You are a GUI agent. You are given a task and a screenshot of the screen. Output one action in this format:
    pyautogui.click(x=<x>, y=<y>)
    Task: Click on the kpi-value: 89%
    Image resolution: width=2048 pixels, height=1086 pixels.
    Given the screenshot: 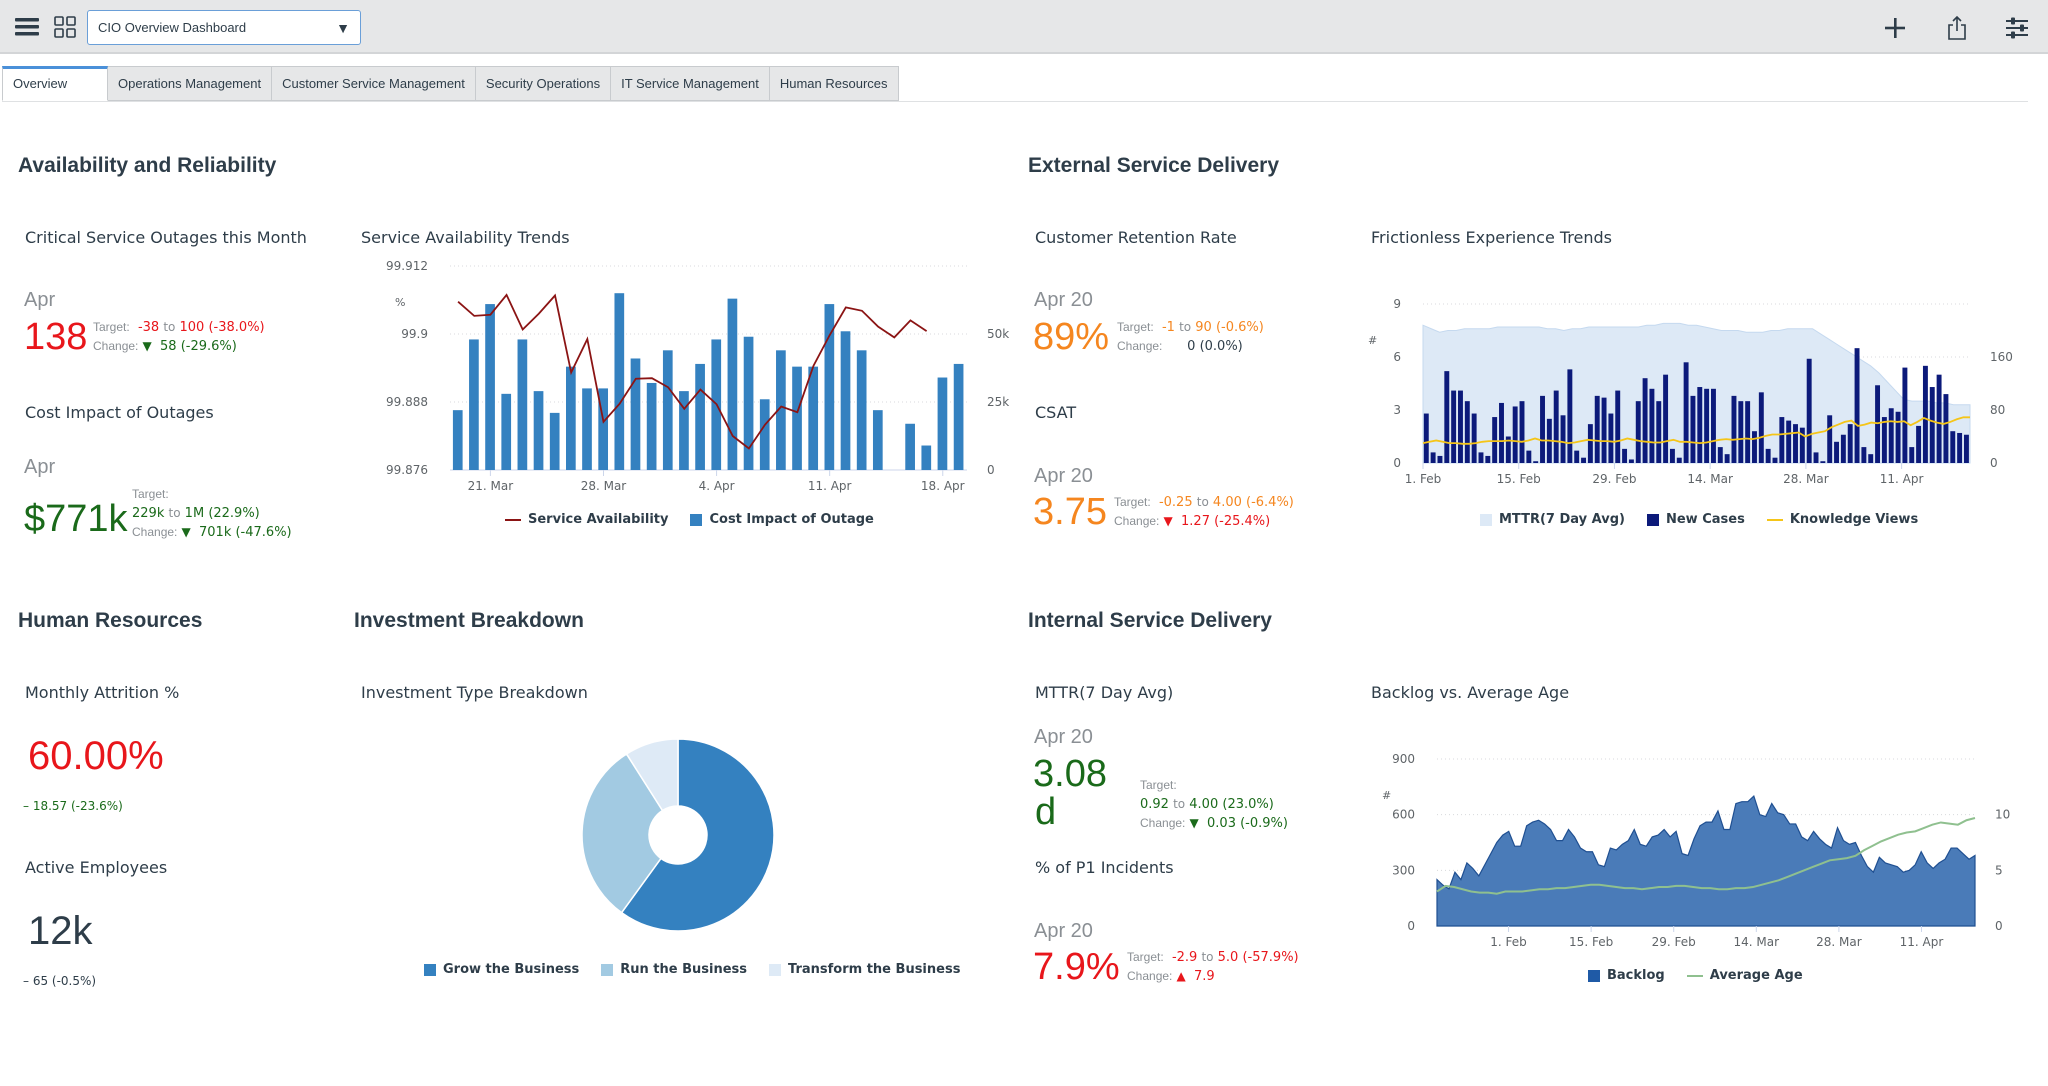 What is the action you would take?
    pyautogui.click(x=1071, y=337)
    